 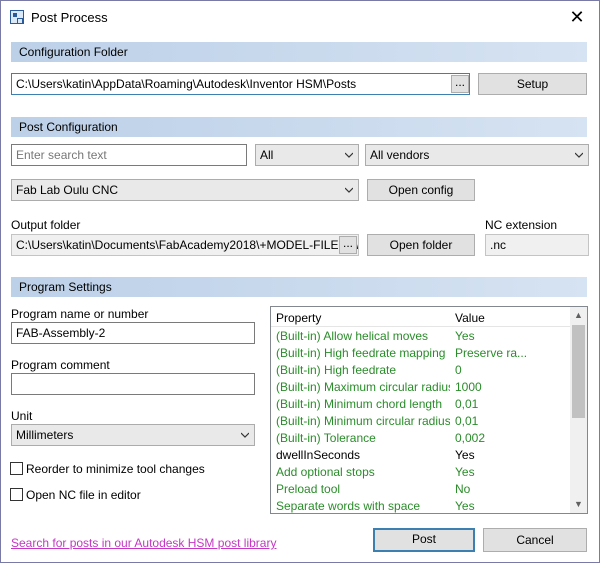 What do you see at coordinates (421, 370) in the screenshot?
I see `property-row: (Built-in) High feedrate 0` at bounding box center [421, 370].